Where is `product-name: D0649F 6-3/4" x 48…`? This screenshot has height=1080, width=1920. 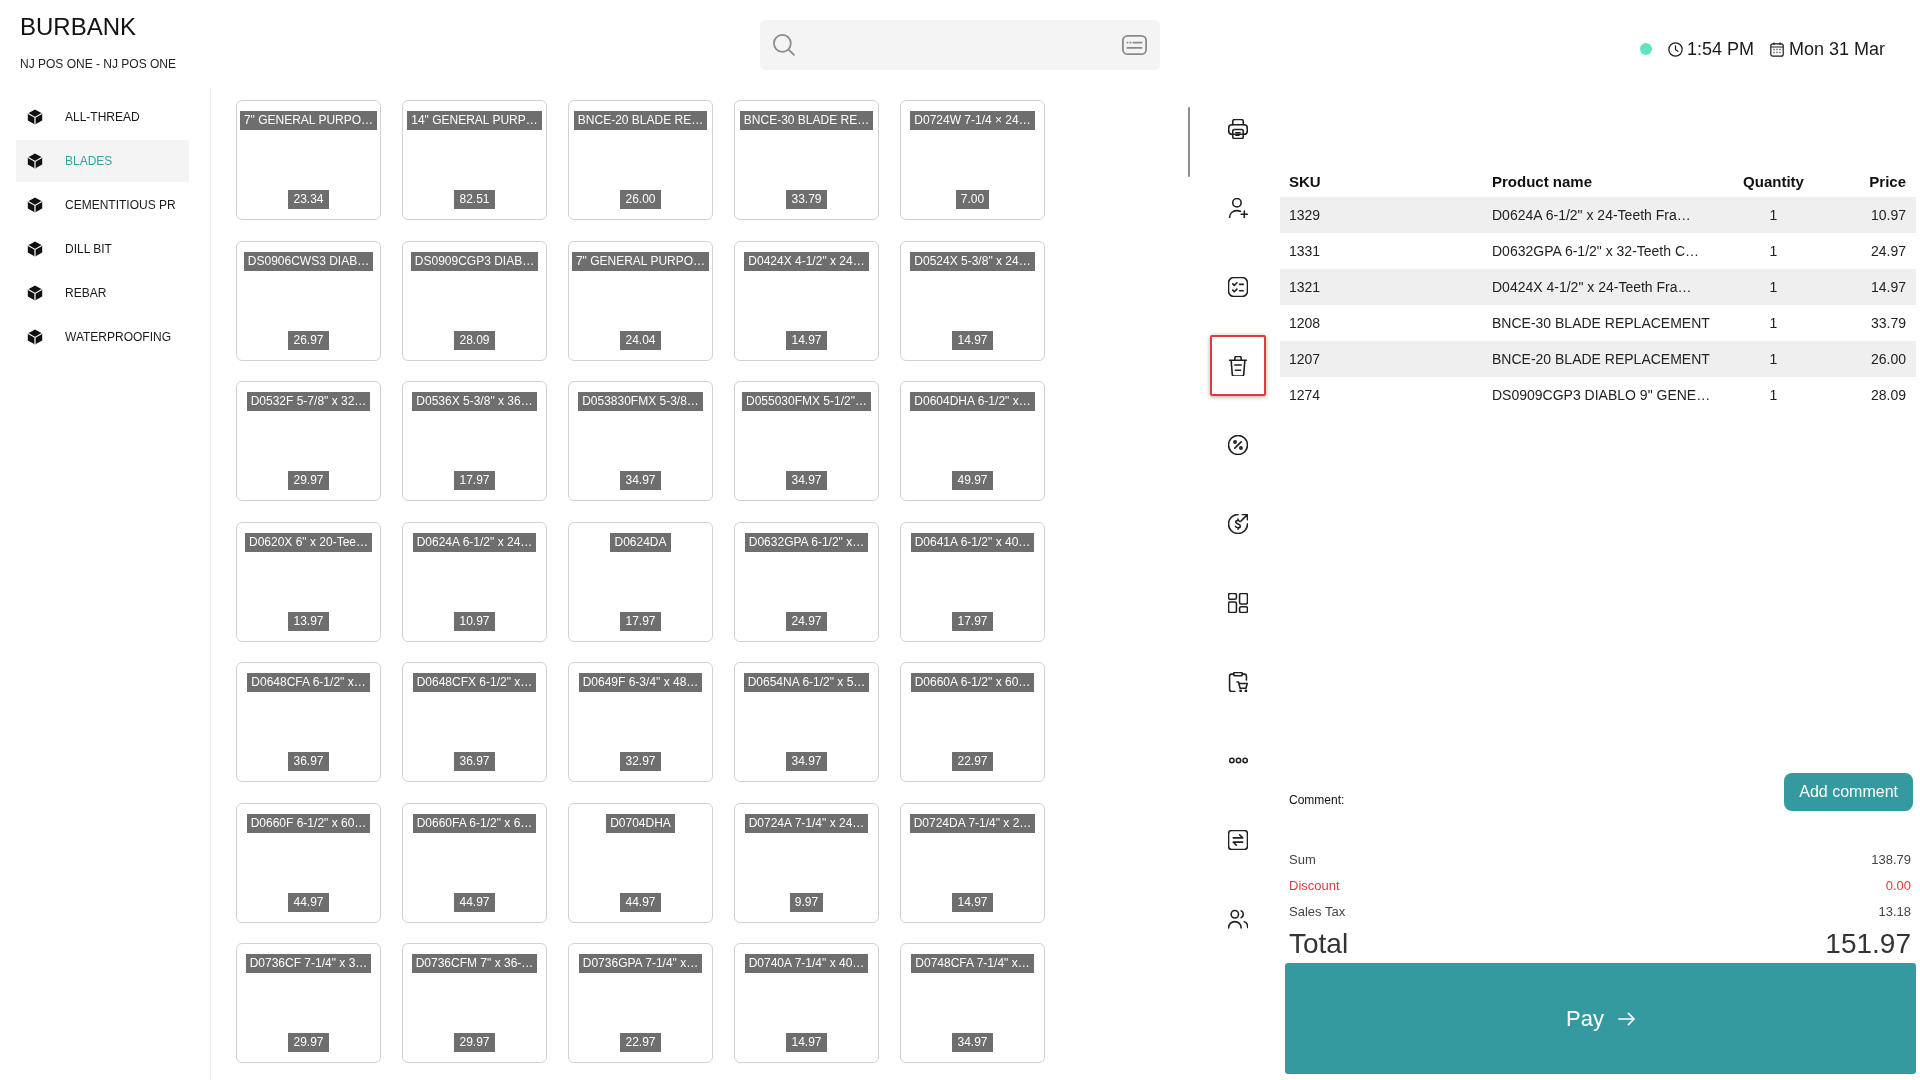 product-name: D0649F 6-3/4" x 48… is located at coordinates (640, 682).